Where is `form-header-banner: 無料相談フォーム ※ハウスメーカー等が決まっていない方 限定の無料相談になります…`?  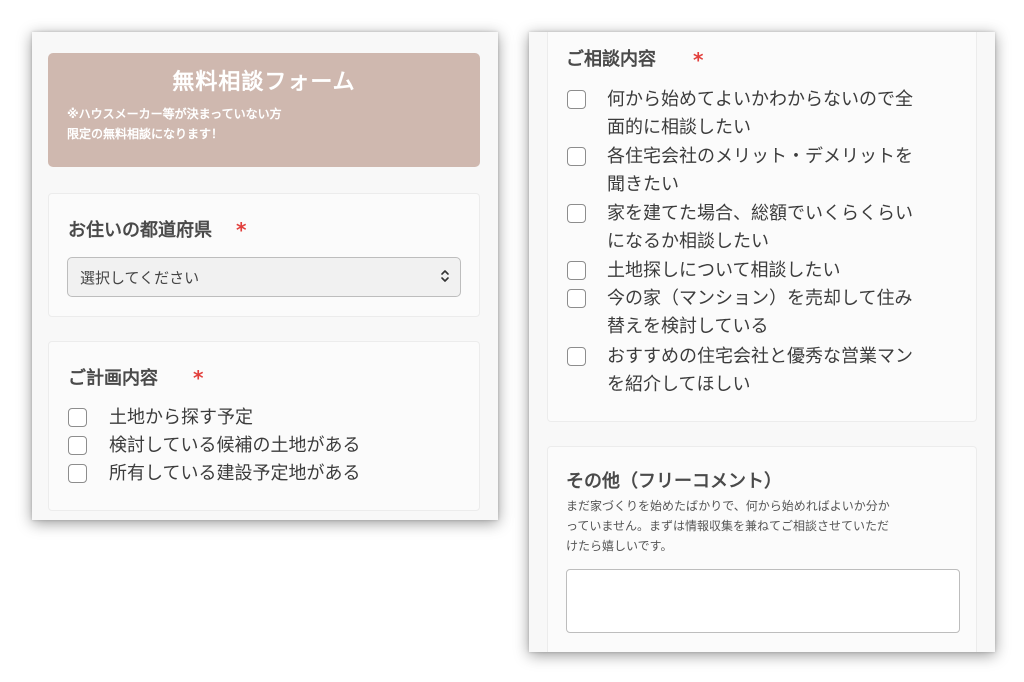 form-header-banner: 無料相談フォーム ※ハウスメーカー等が決まっていない方 限定の無料相談になります… is located at coordinates (264, 110).